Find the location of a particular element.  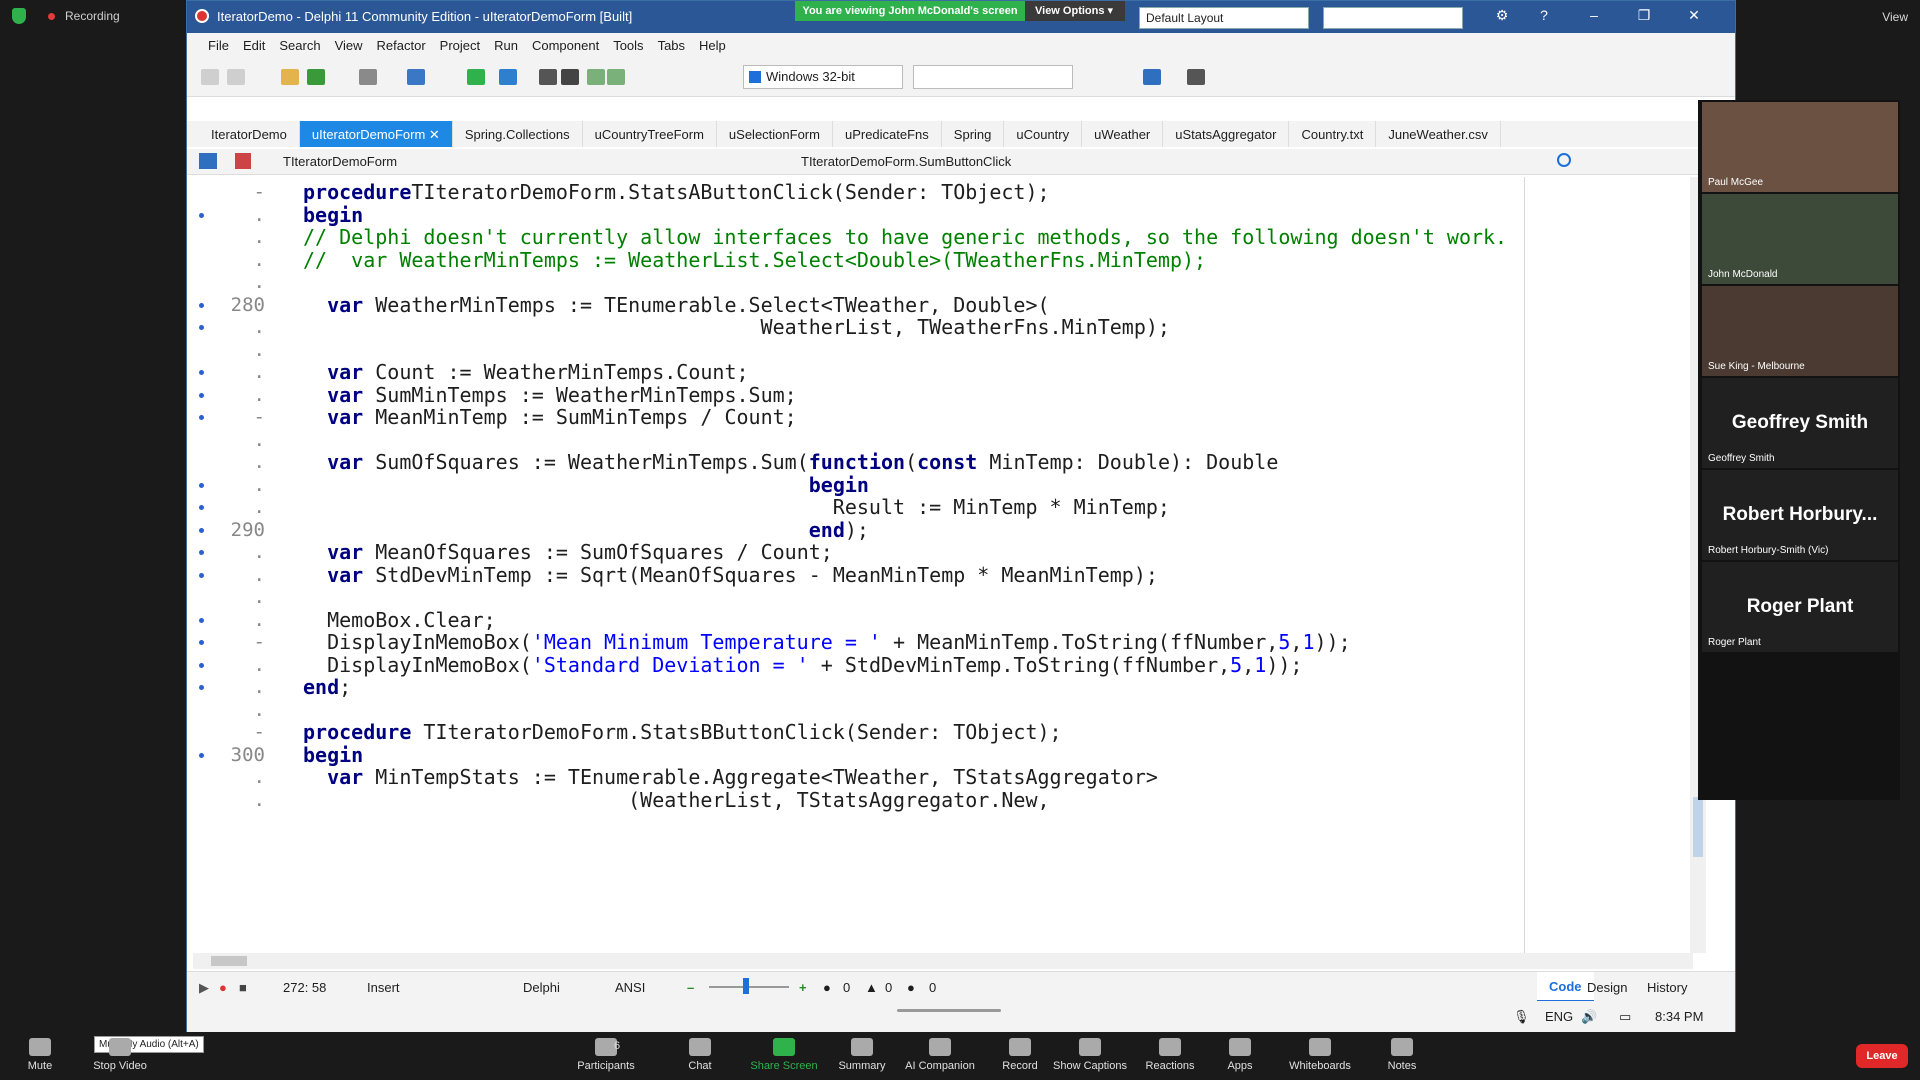

open-icon is located at coordinates (290, 77).